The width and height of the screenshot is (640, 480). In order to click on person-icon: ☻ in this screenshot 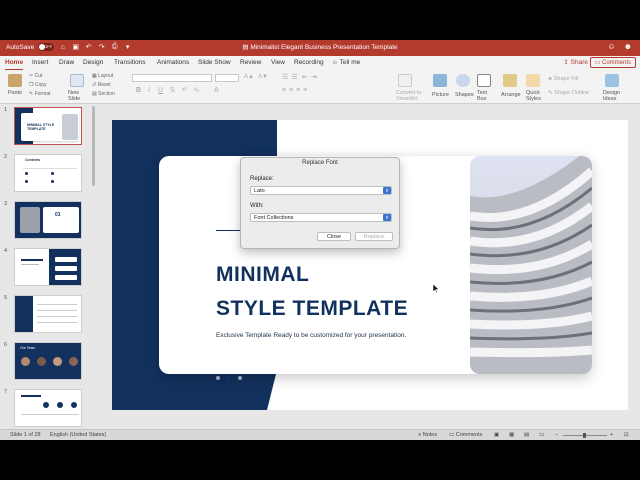, I will do `click(628, 46)`.